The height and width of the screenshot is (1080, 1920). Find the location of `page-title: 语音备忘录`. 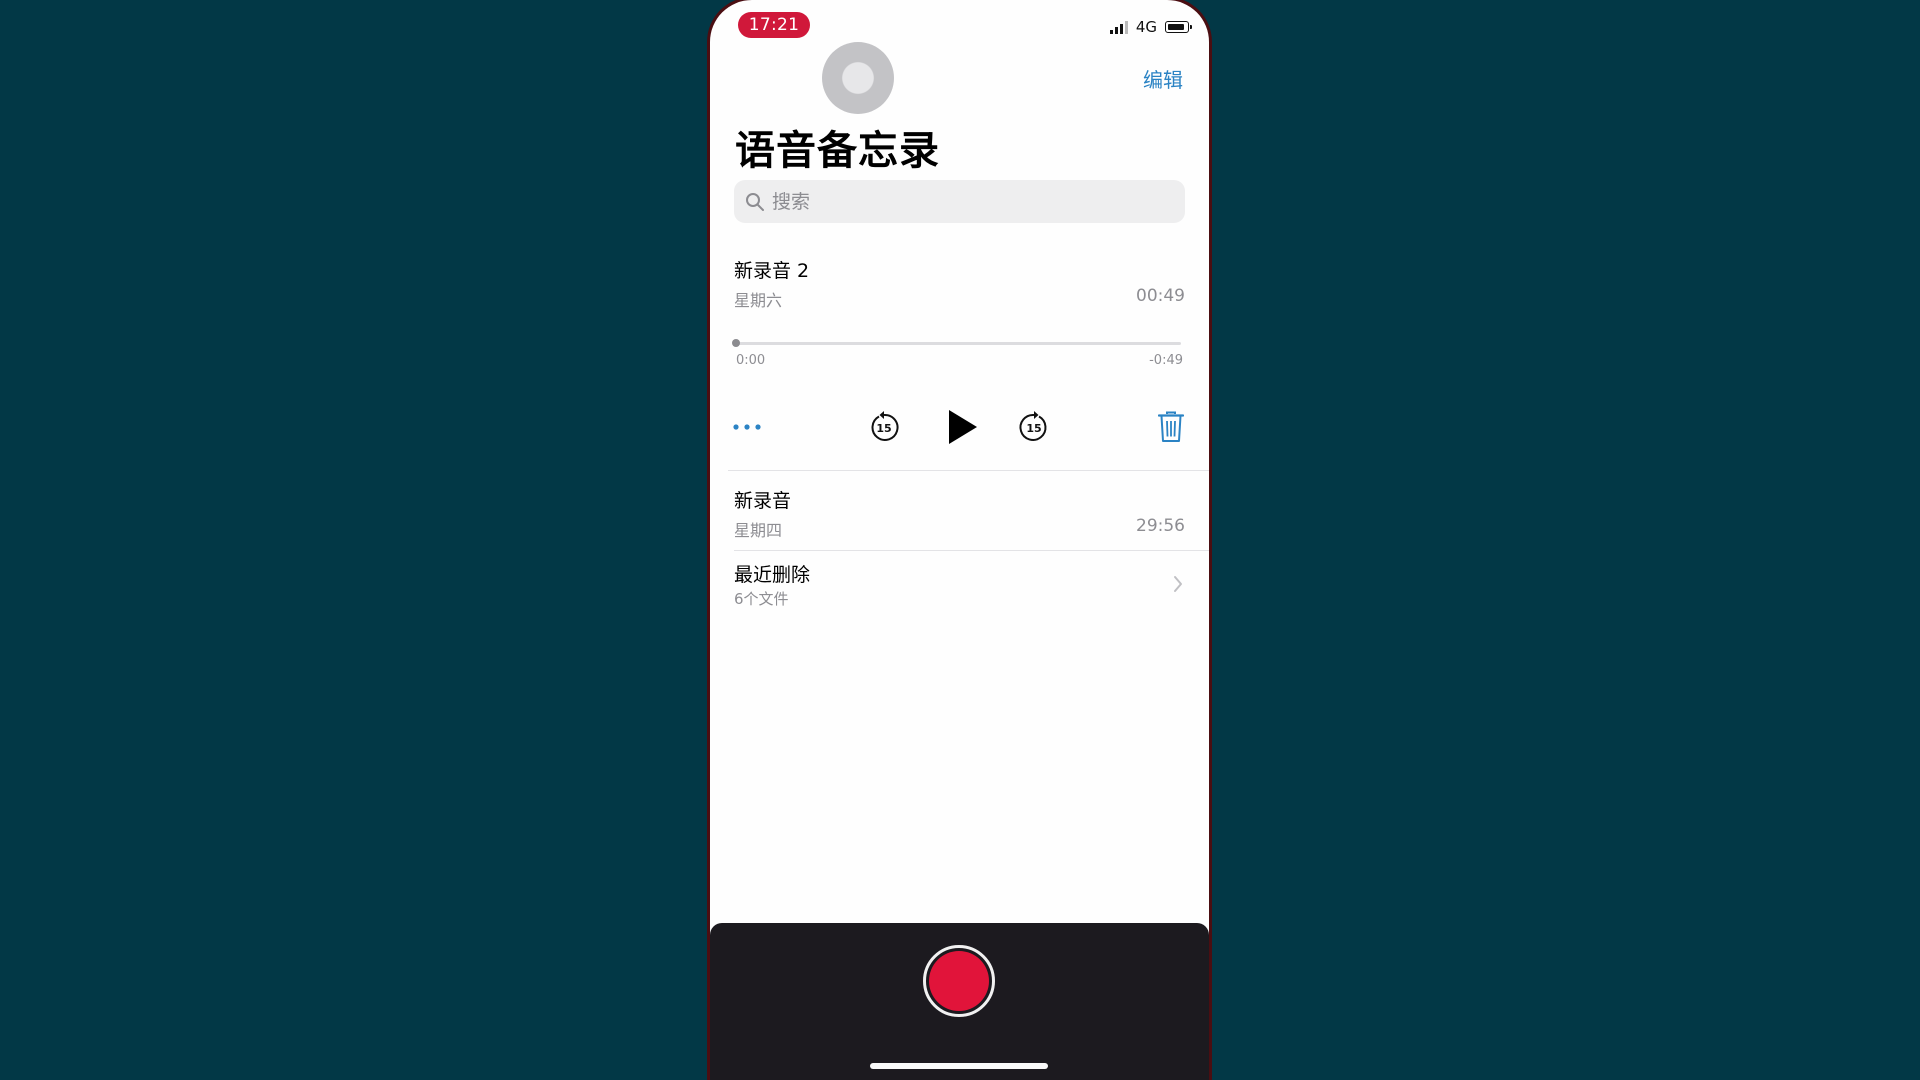

page-title: 语音备忘录 is located at coordinates (837, 151).